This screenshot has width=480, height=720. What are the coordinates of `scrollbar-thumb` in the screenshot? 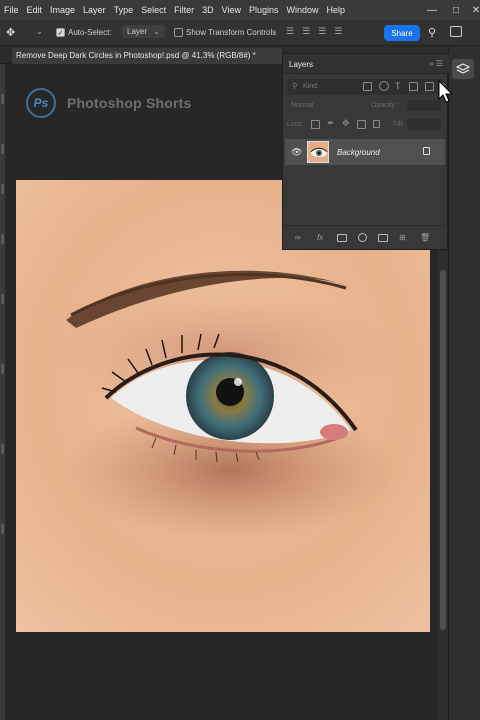 It's located at (443, 450).